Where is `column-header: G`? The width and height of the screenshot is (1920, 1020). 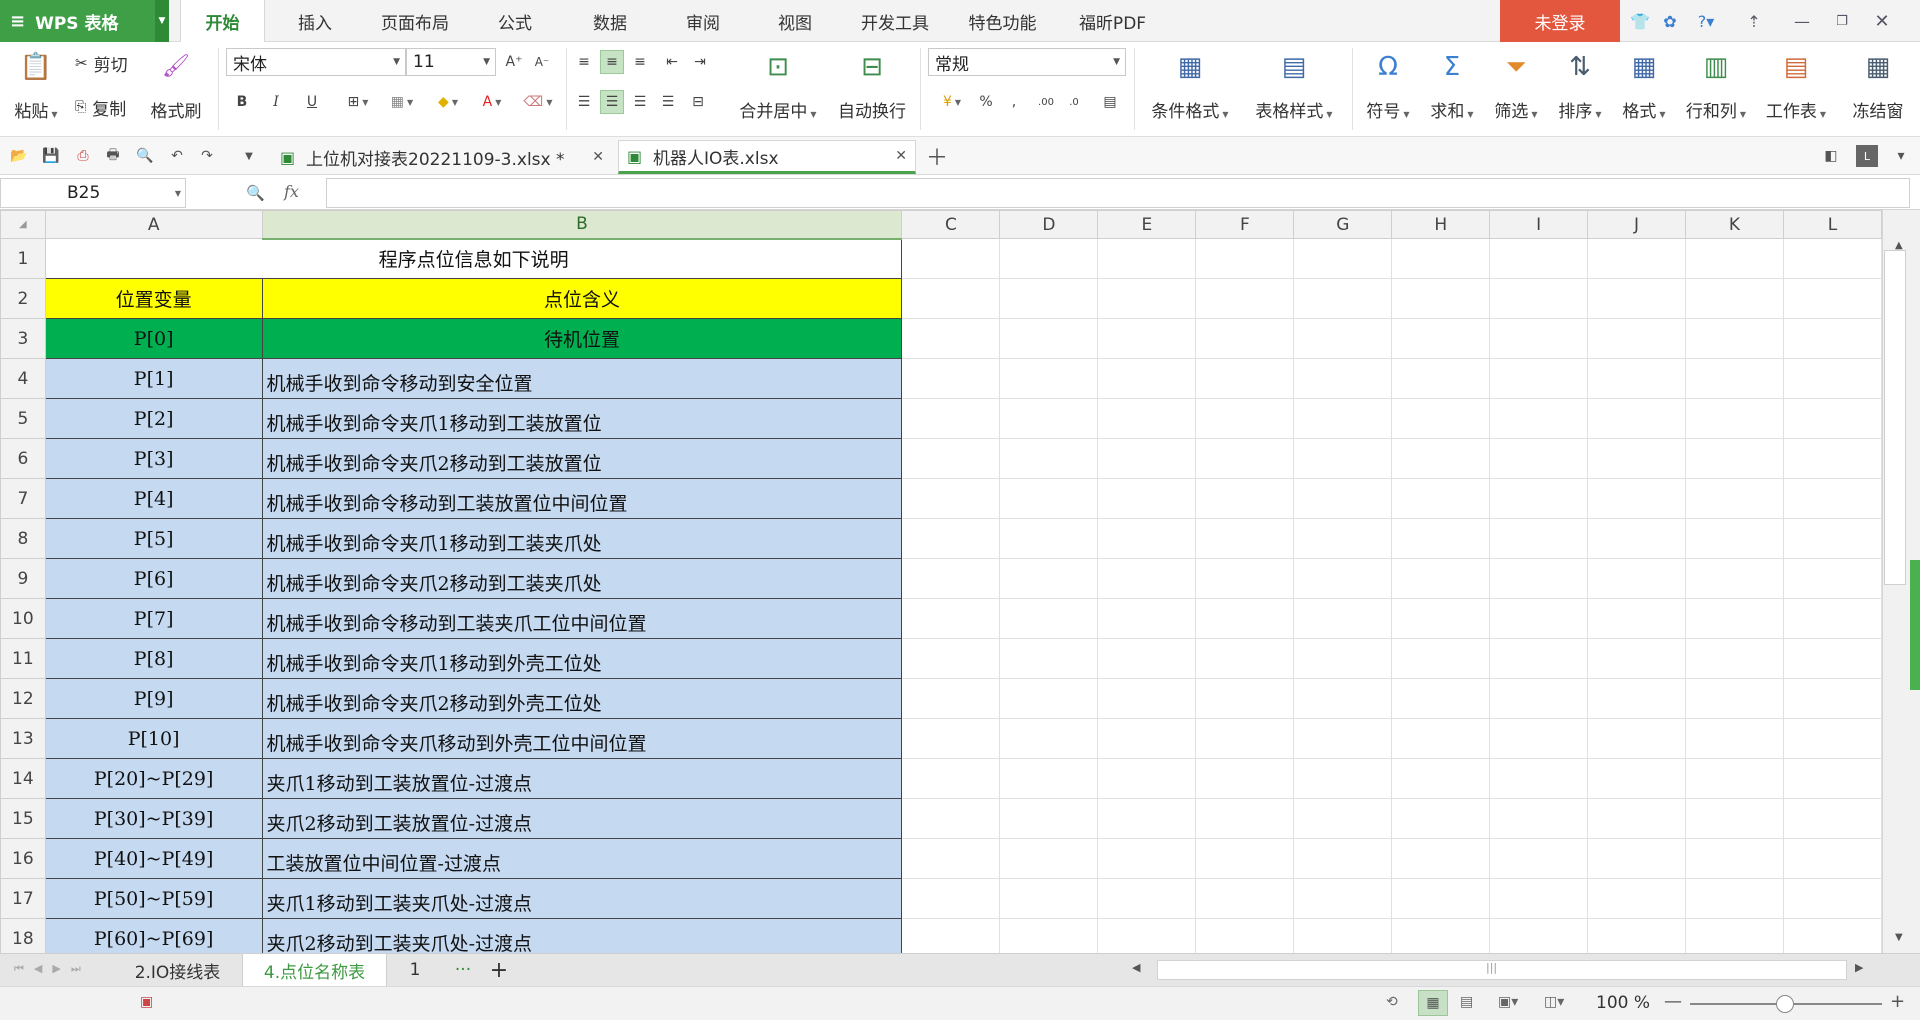 column-header: G is located at coordinates (1343, 224).